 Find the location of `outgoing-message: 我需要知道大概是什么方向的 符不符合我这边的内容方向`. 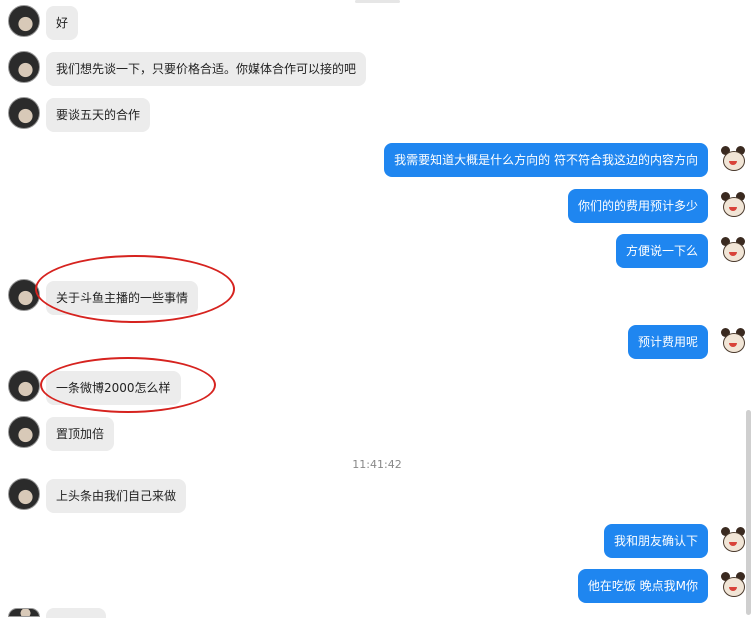

outgoing-message: 我需要知道大概是什么方向的 符不符合我这边的内容方向 is located at coordinates (546, 160).